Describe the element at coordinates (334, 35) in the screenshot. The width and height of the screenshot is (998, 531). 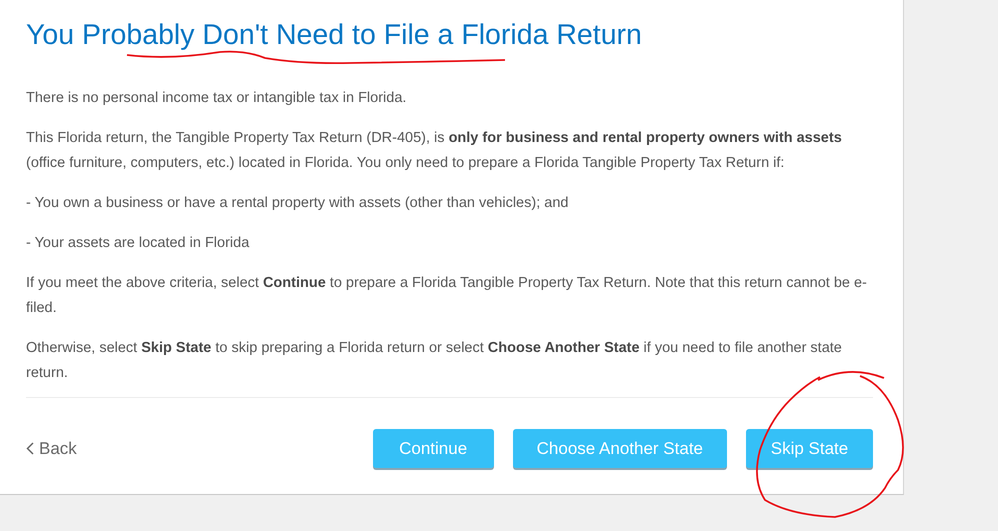
I see `page-title: You Probably Don't Need to File a Florida Return` at that location.